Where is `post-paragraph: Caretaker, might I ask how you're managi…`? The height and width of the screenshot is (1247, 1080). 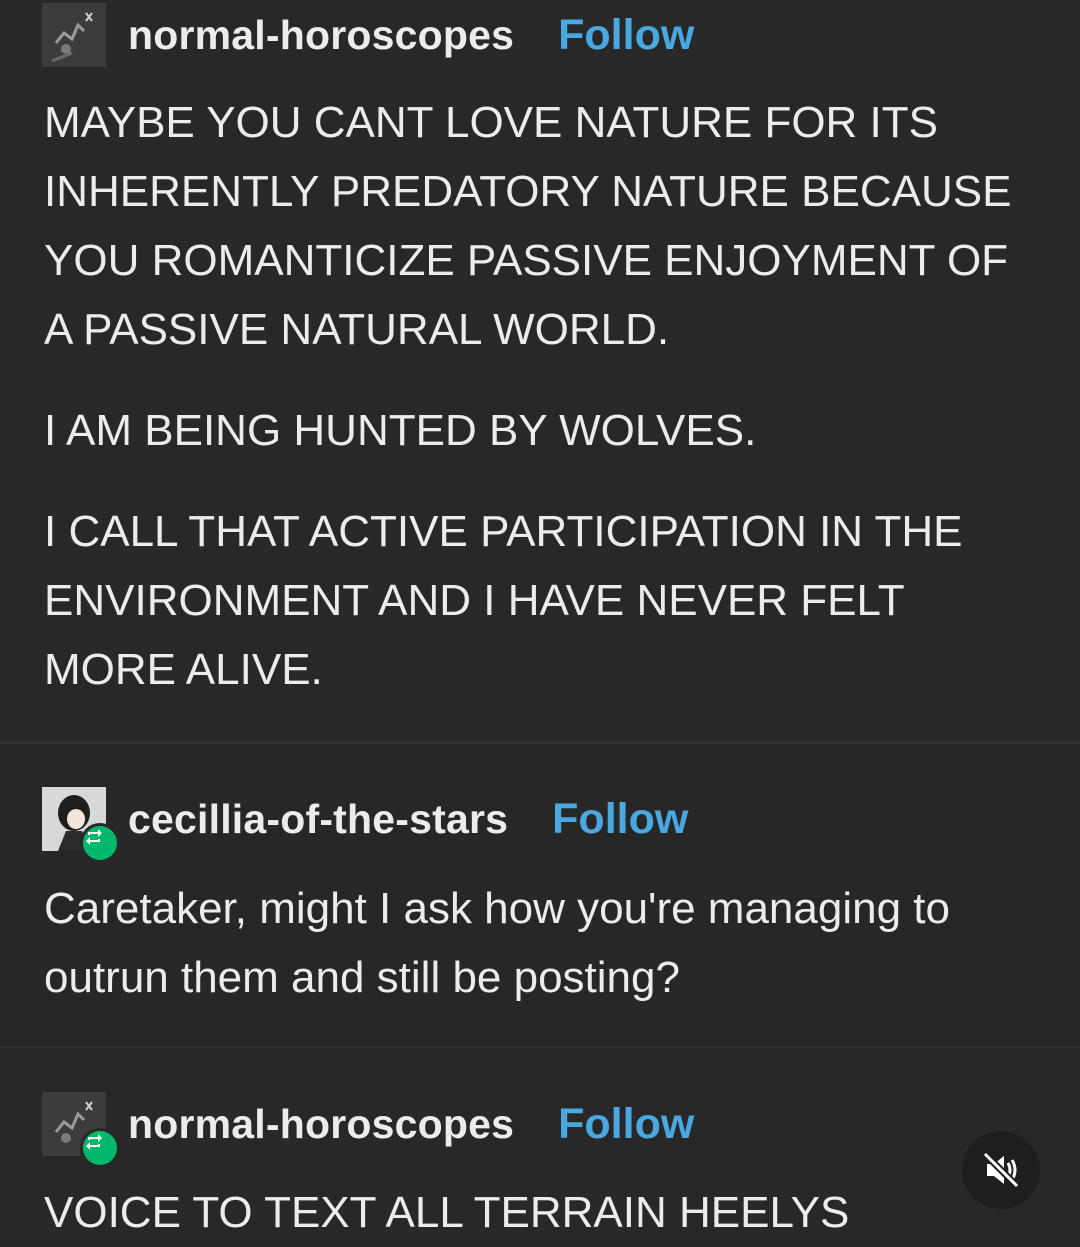
post-paragraph: Caretaker, might I ask how you're managi… is located at coordinates (497, 943).